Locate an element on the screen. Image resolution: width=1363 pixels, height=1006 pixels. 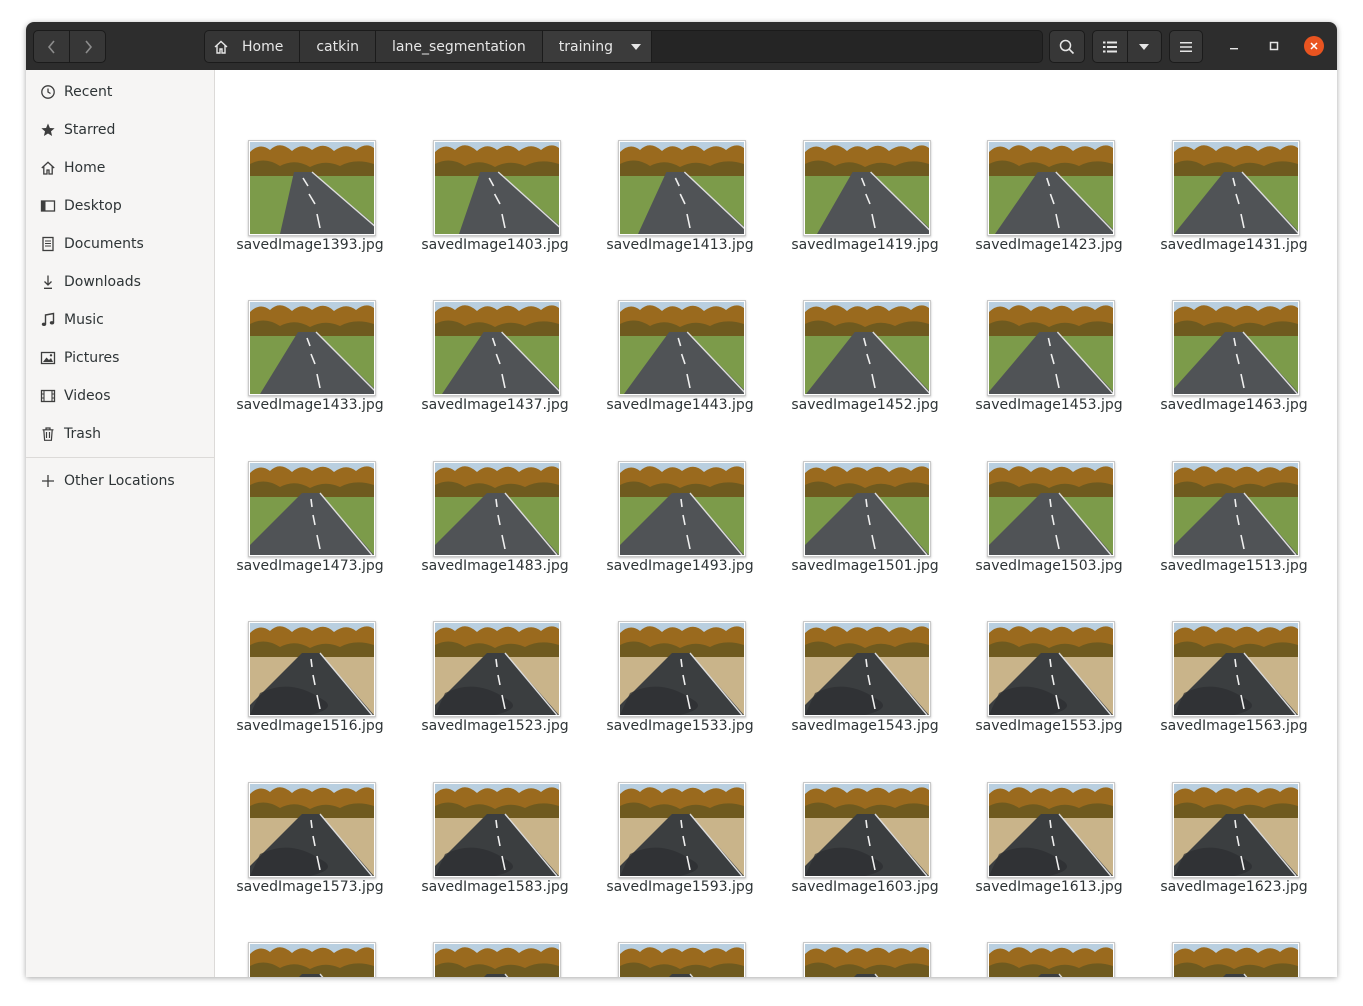
search-button is located at coordinates (1067, 46).